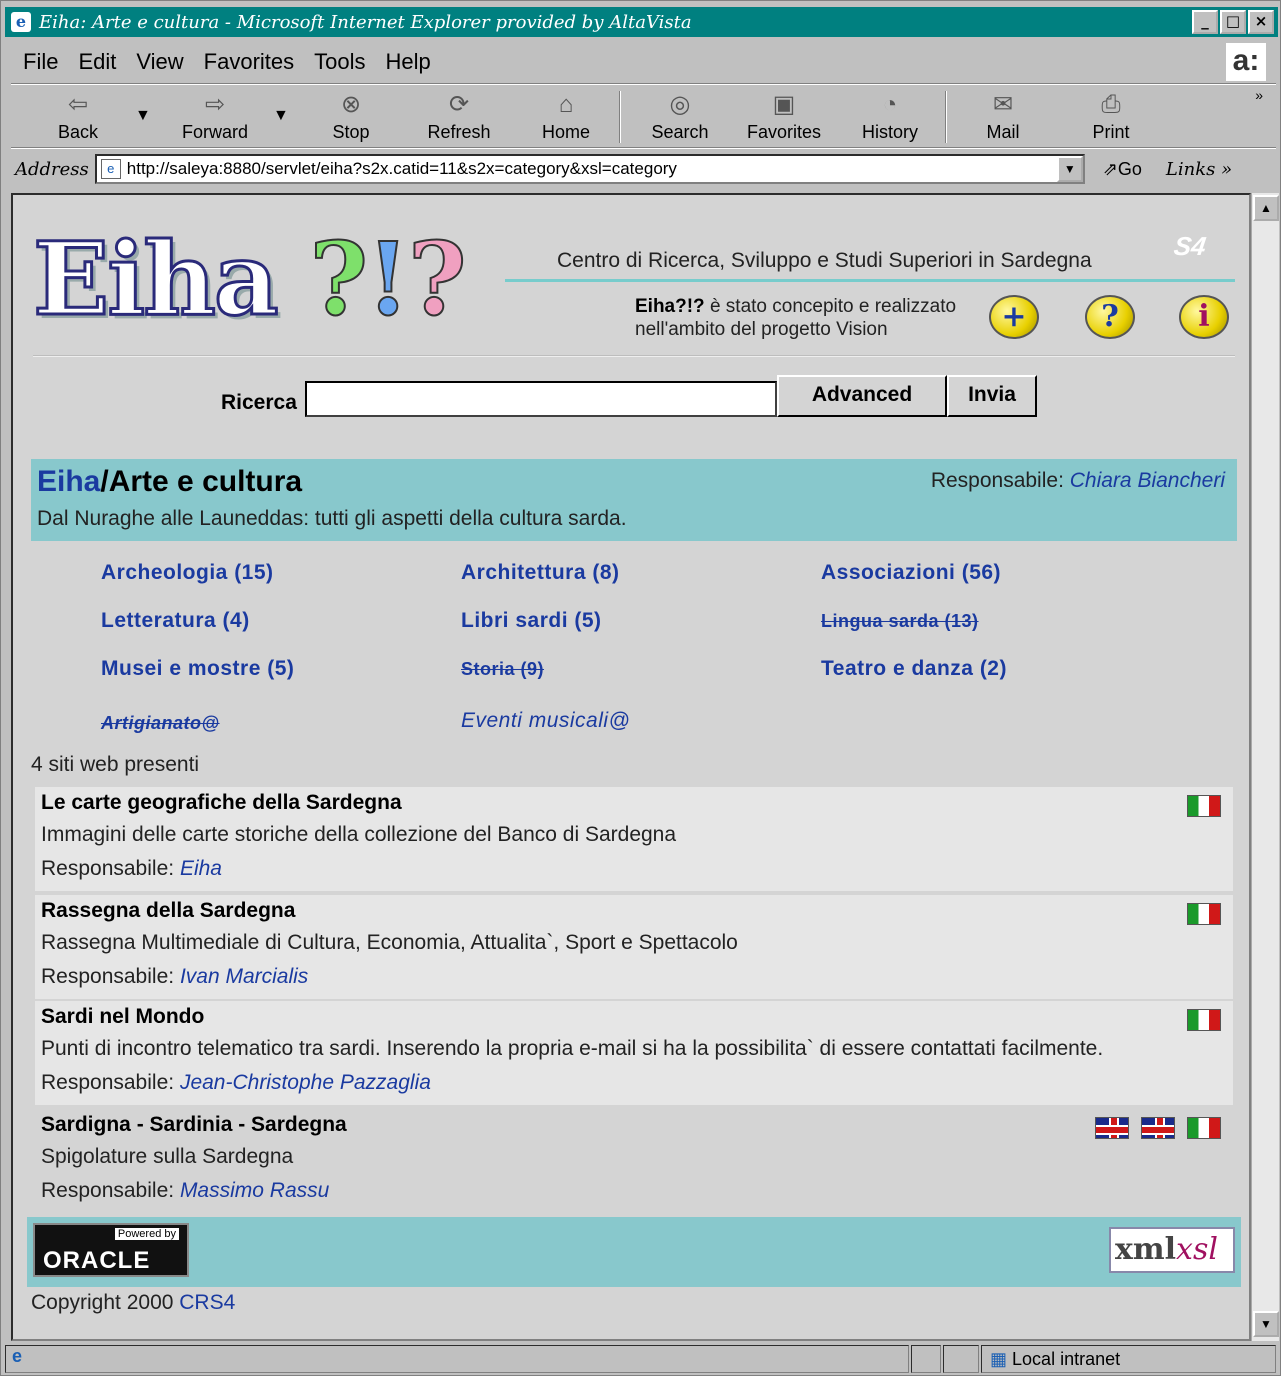  Describe the element at coordinates (1069, 169) in the screenshot. I see `address-dropdown-icon: ▼` at that location.